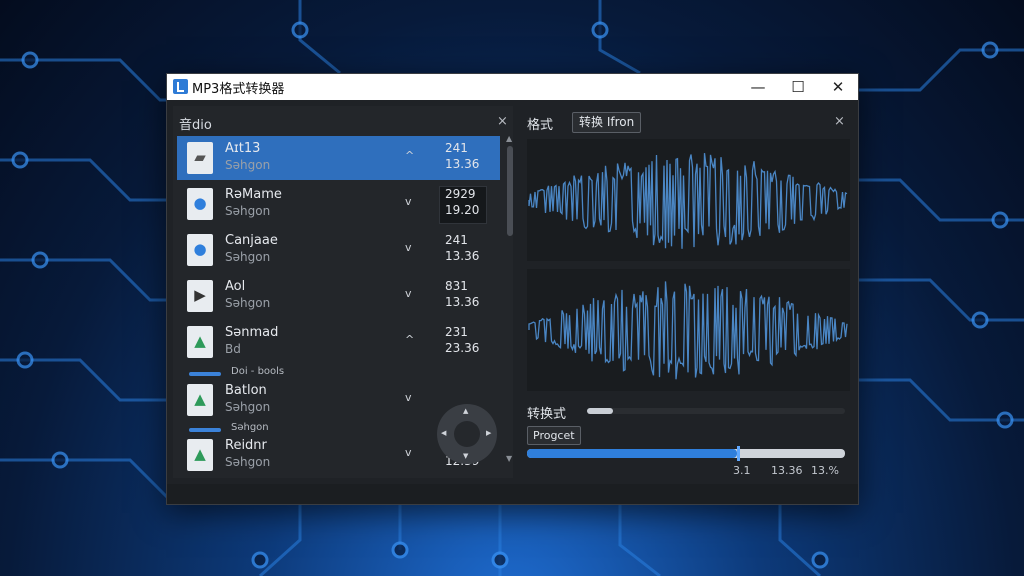 Image resolution: width=1024 pixels, height=576 pixels. Describe the element at coordinates (243, 148) in the screenshot. I see `file-name: Aɪt13` at that location.